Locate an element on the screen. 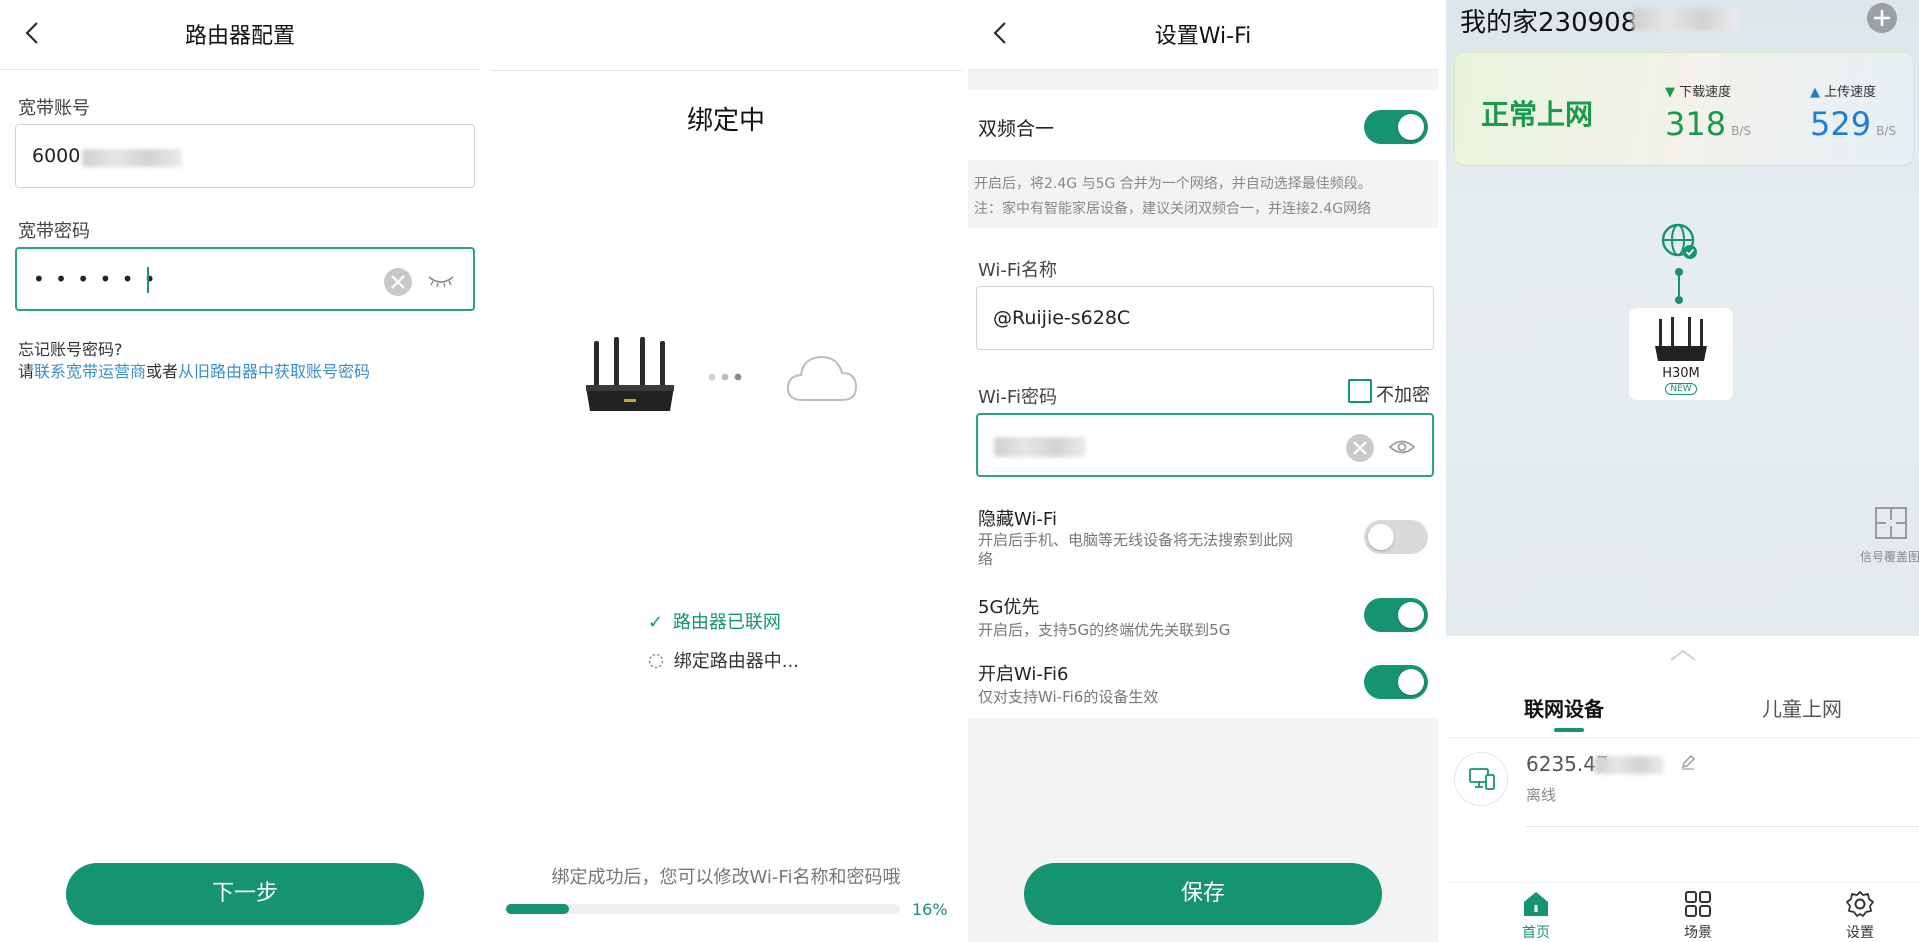  wifi-password-label: Wi-Fi密码 is located at coordinates (1017, 397).